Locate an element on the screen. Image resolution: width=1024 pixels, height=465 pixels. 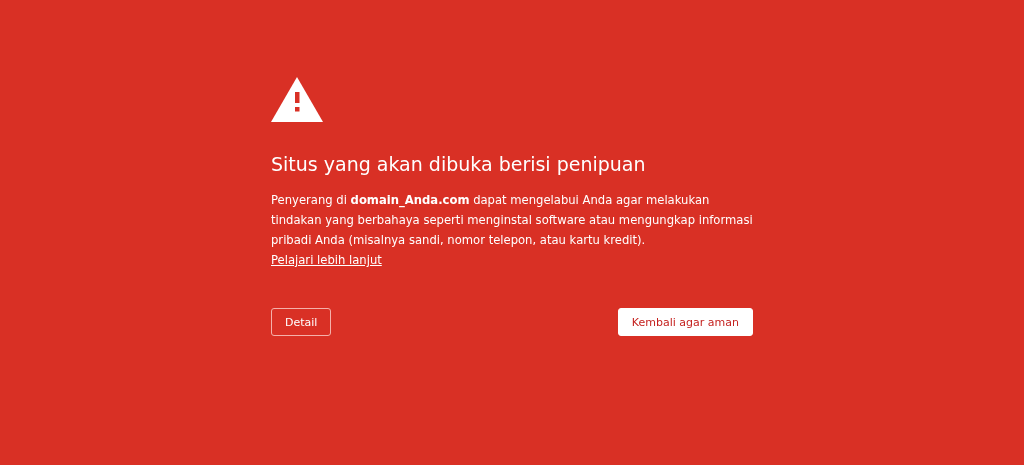
warning-message: Penyerang di domain_Anda.com dapat mengelabui Anda agar melakukan tindakan yang berbahaya seperti menginstal software atau mengungkap informasi pribadi Anda (misalnya sandi, nomor telepon, atau kartu kredit). Pelajari lebih lanjut is located at coordinates (512, 230).